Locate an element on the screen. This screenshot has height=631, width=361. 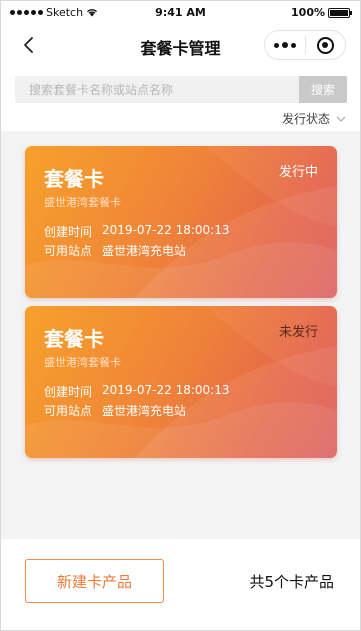
search-button: 搜索 is located at coordinates (323, 89).